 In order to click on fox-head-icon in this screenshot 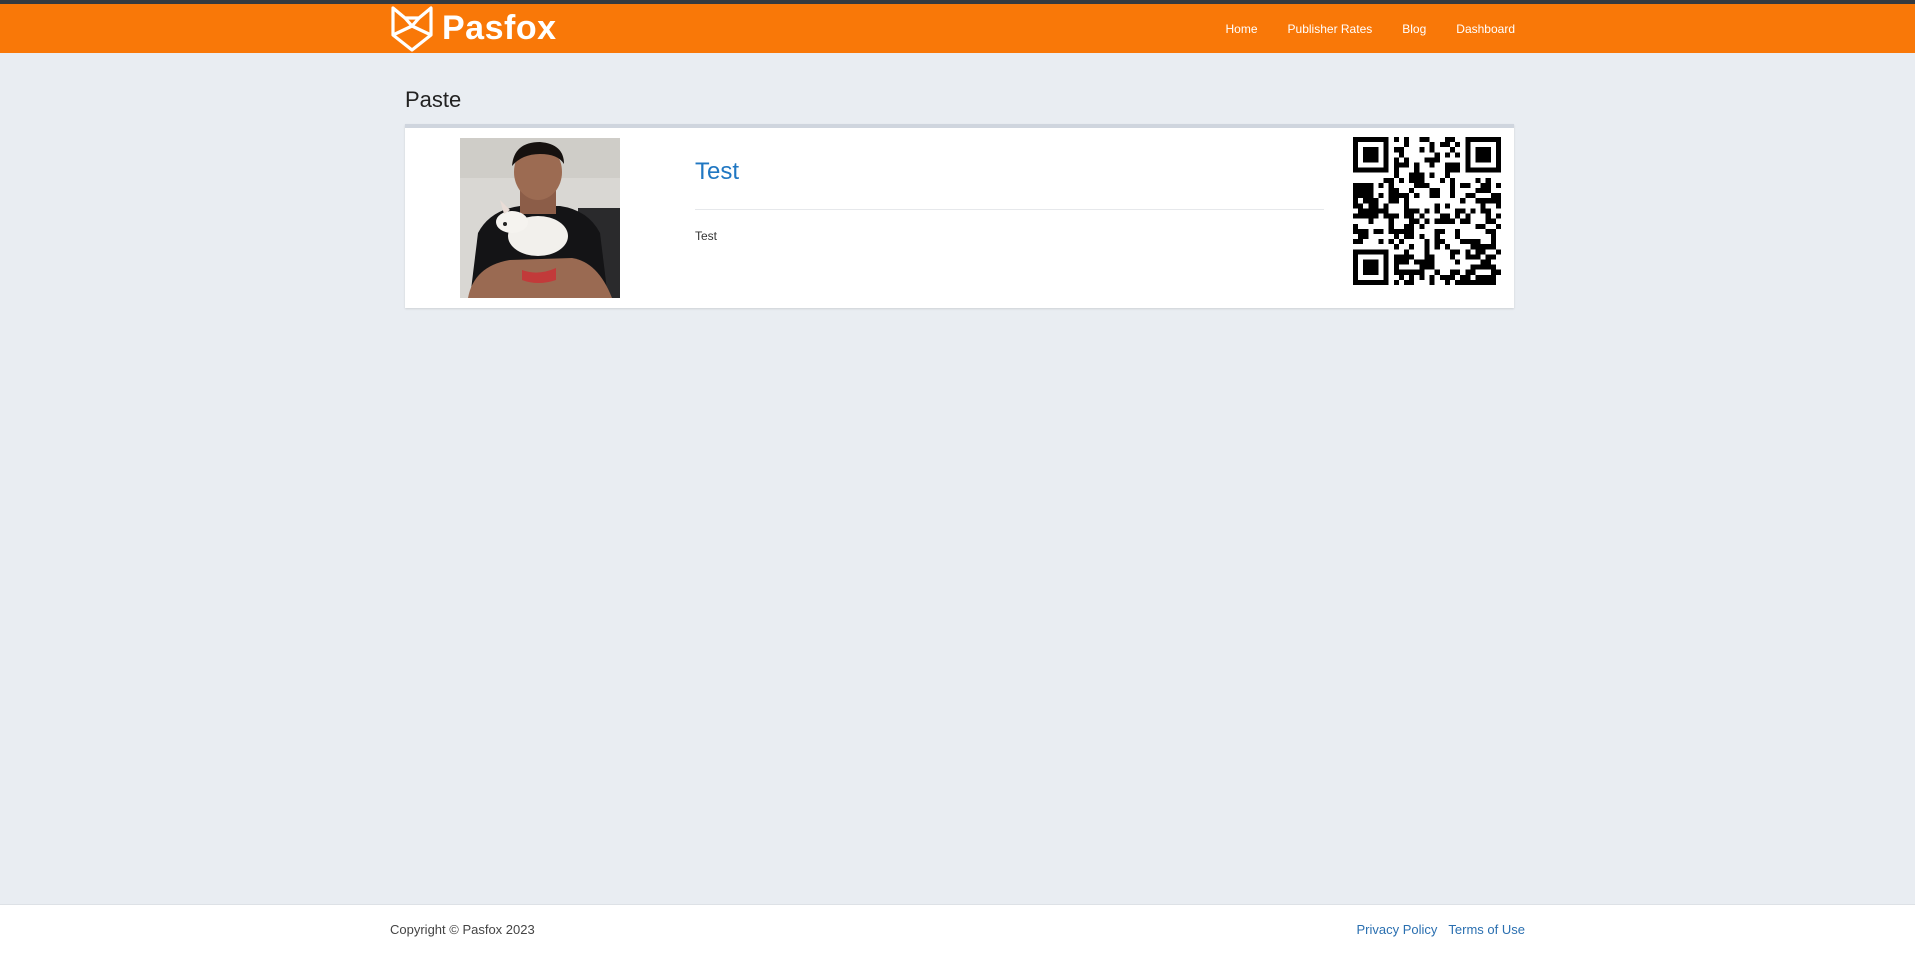, I will do `click(412, 28)`.